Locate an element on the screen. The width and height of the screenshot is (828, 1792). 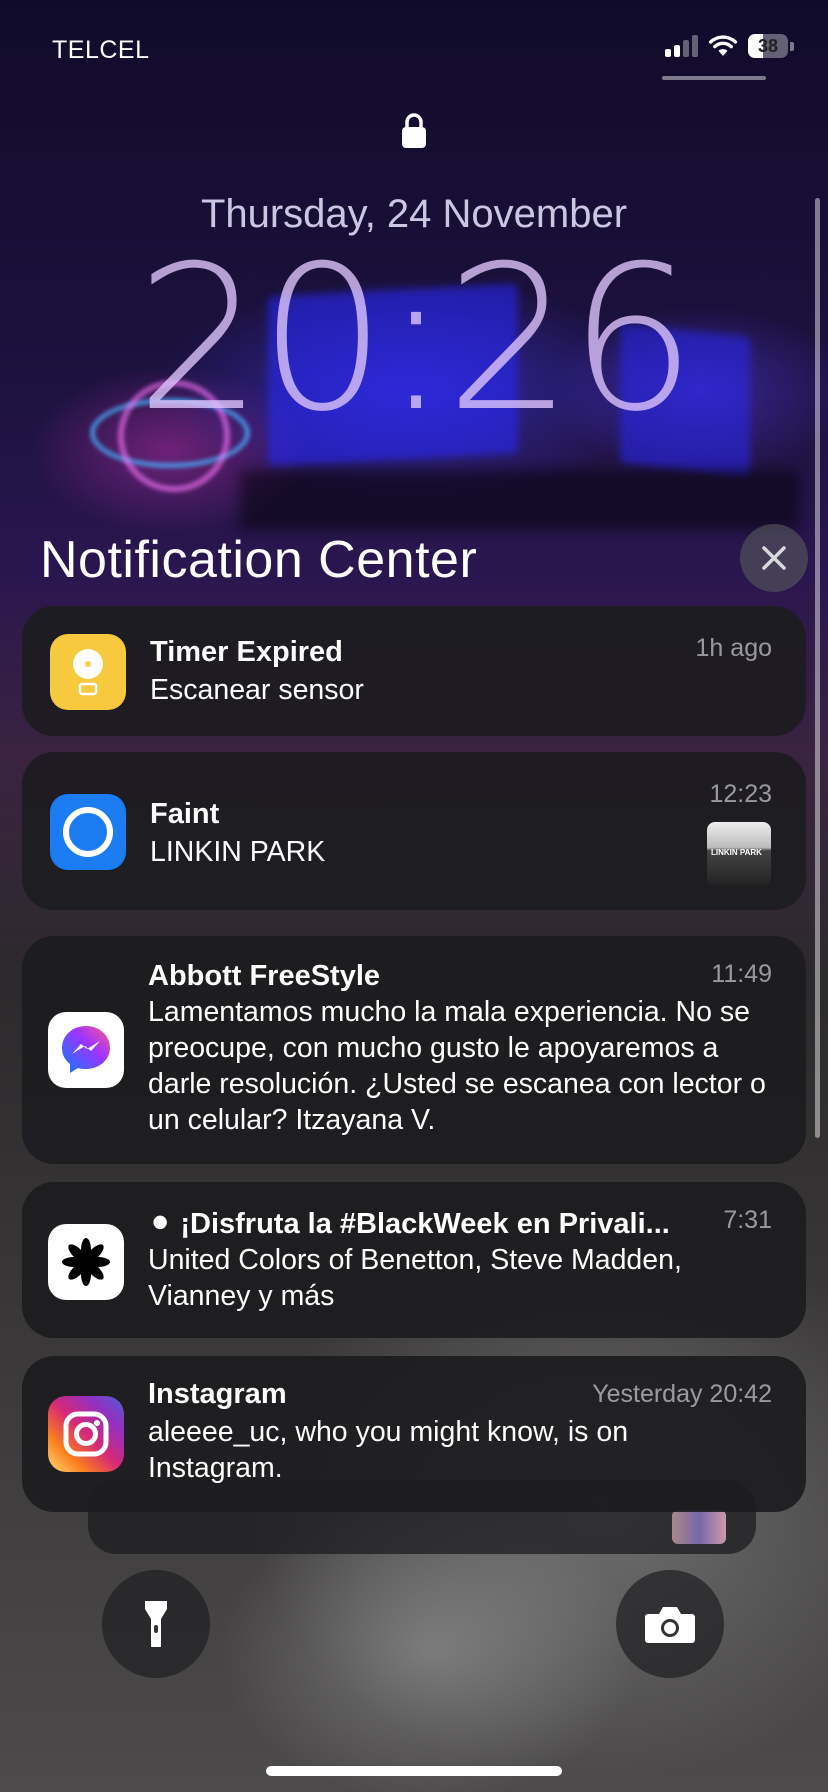
stack-thumbnail is located at coordinates (699, 1527).